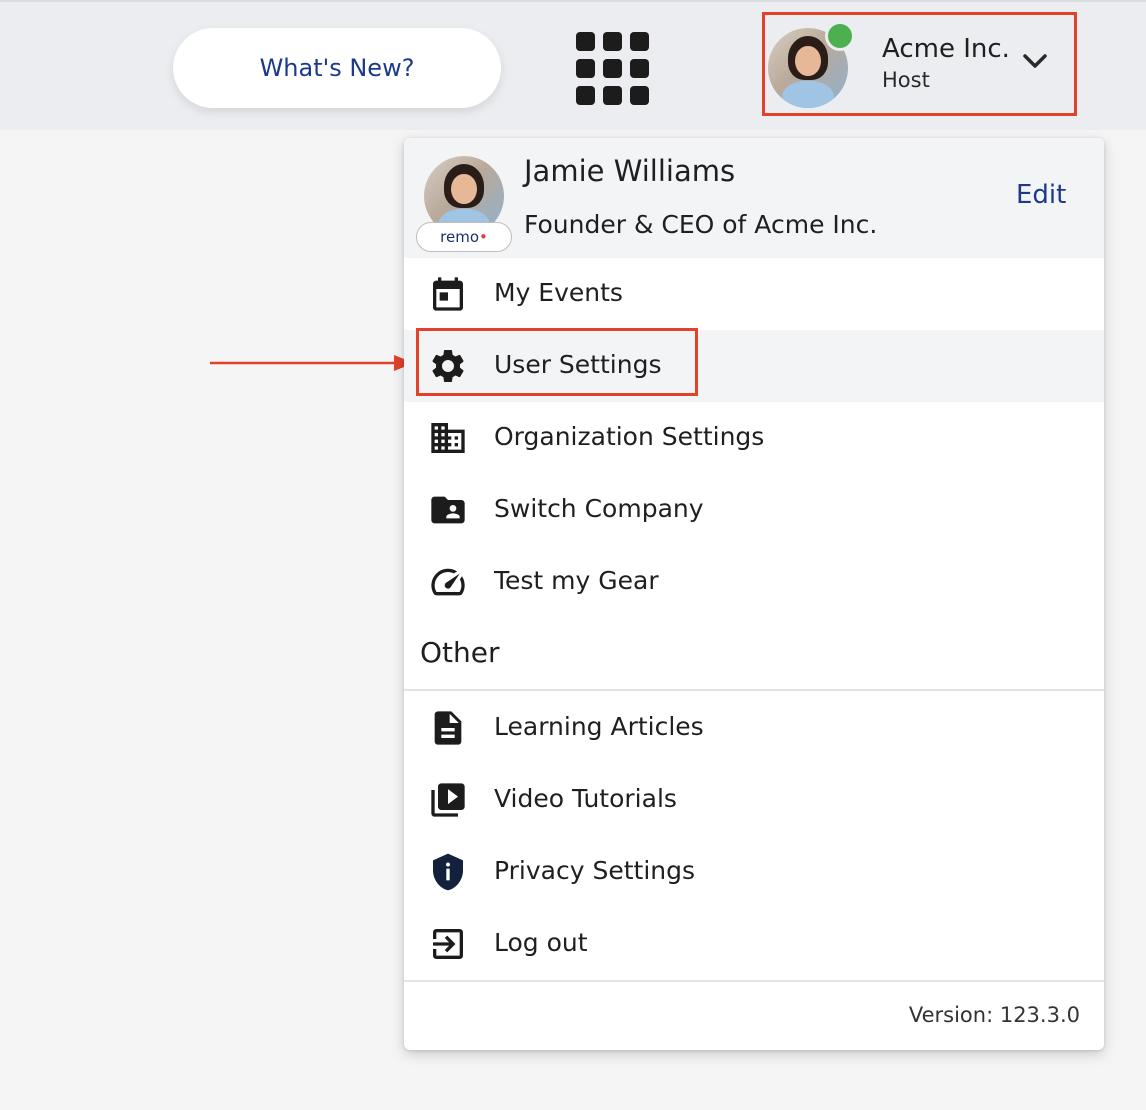 The height and width of the screenshot is (1110, 1146). Describe the element at coordinates (595, 870) in the screenshot. I see `menu-item-label: Privacy Settings` at that location.